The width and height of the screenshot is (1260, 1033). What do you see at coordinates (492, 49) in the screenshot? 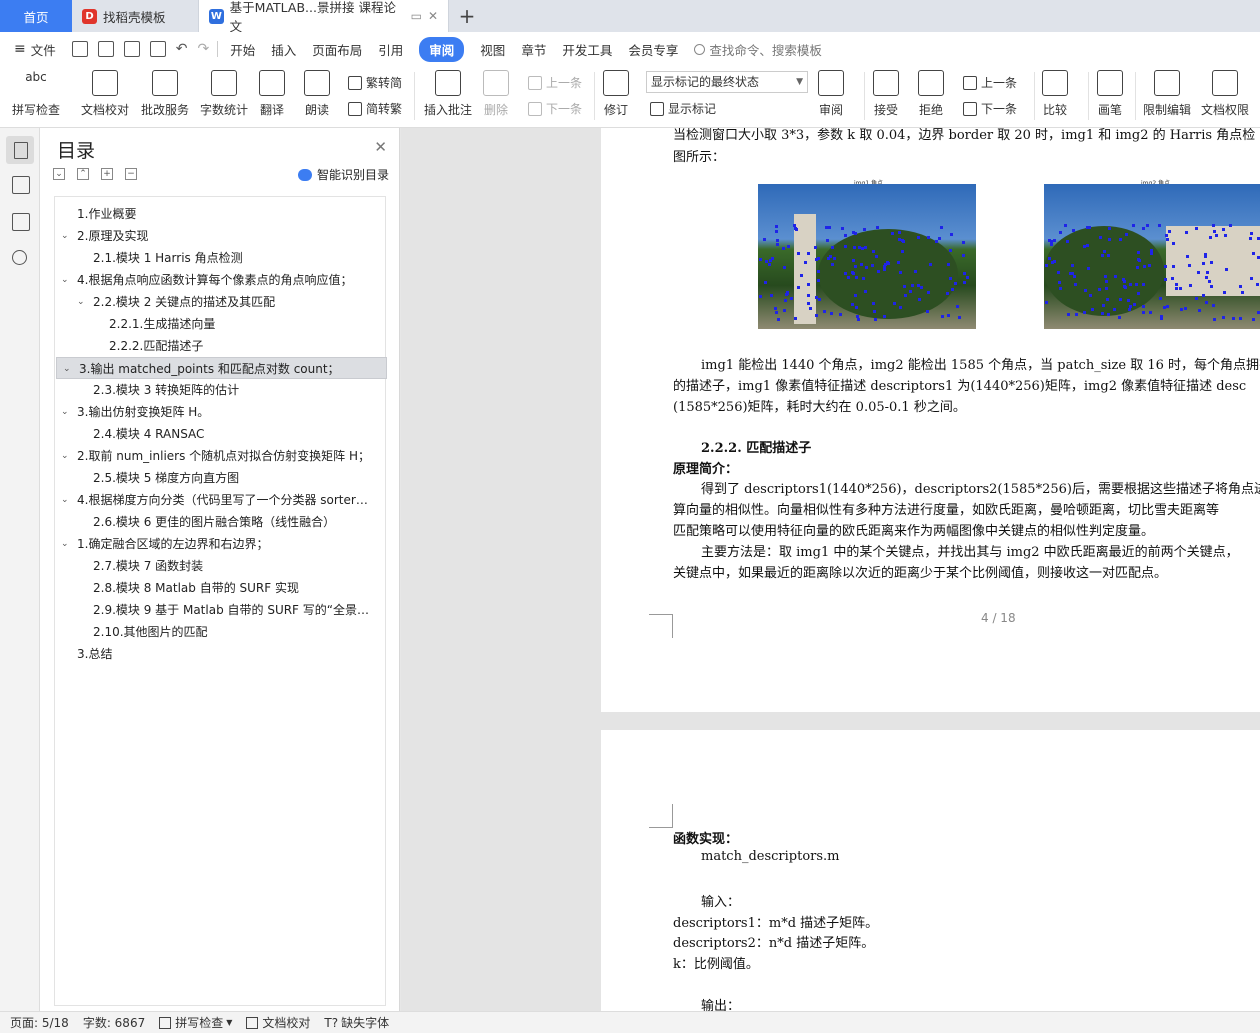
I see `menu-view: 视图` at bounding box center [492, 49].